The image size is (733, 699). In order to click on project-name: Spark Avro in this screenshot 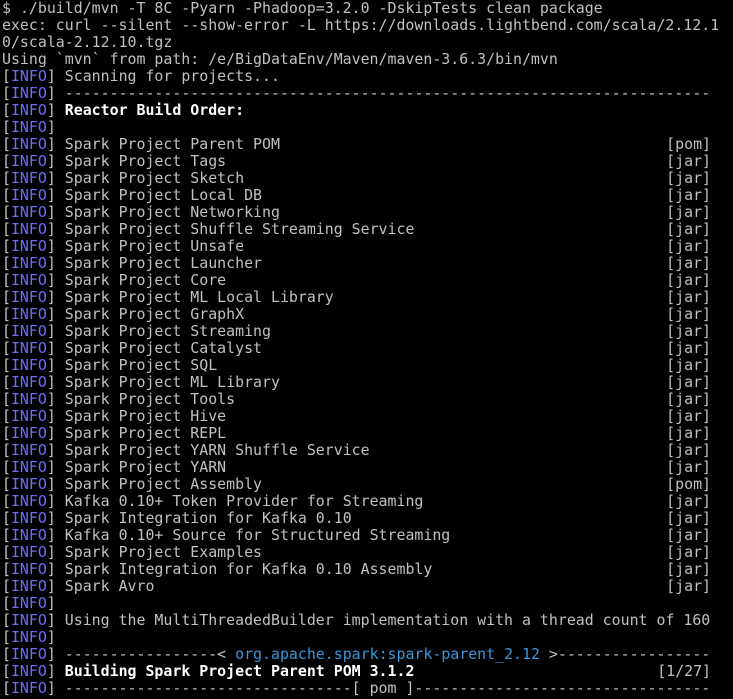, I will do `click(109, 586)`.